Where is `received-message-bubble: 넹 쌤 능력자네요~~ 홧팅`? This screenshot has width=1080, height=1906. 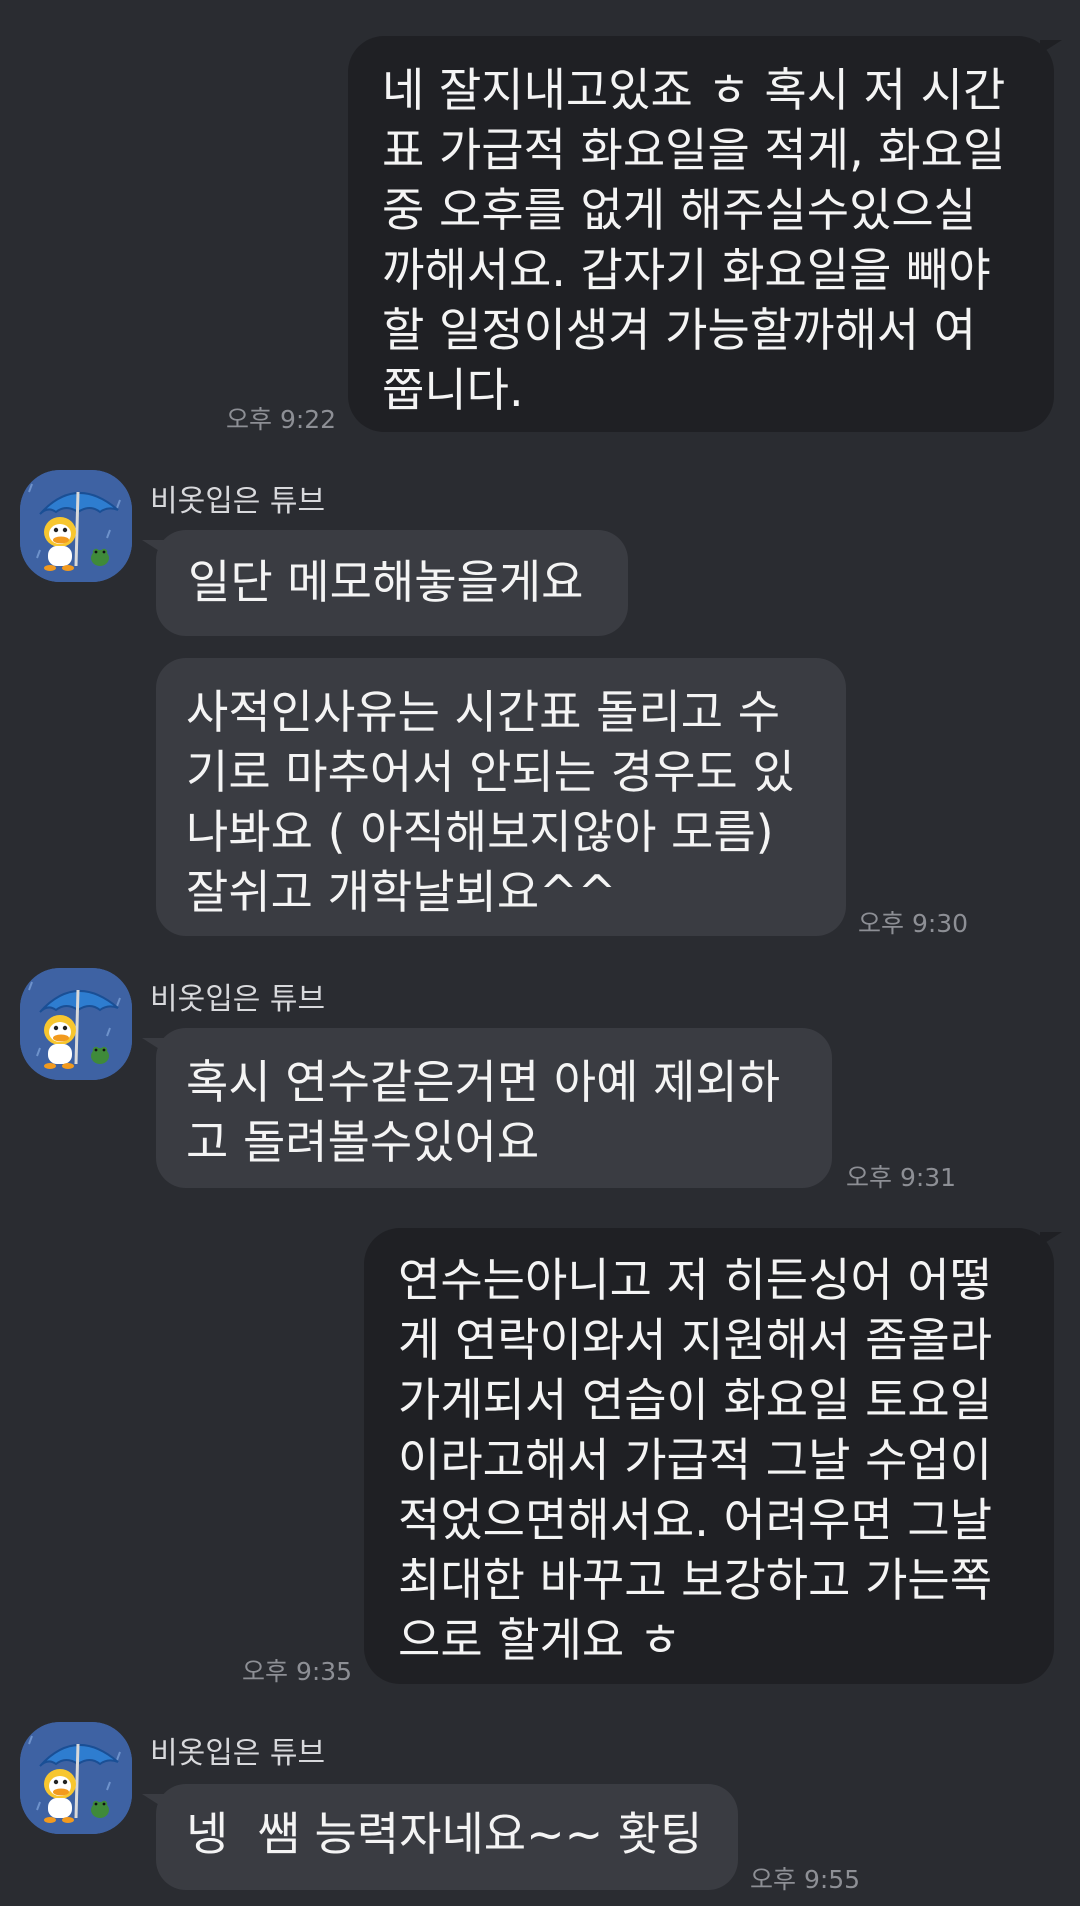 received-message-bubble: 넹 쌤 능력자네요~~ 홧팅 is located at coordinates (447, 1837).